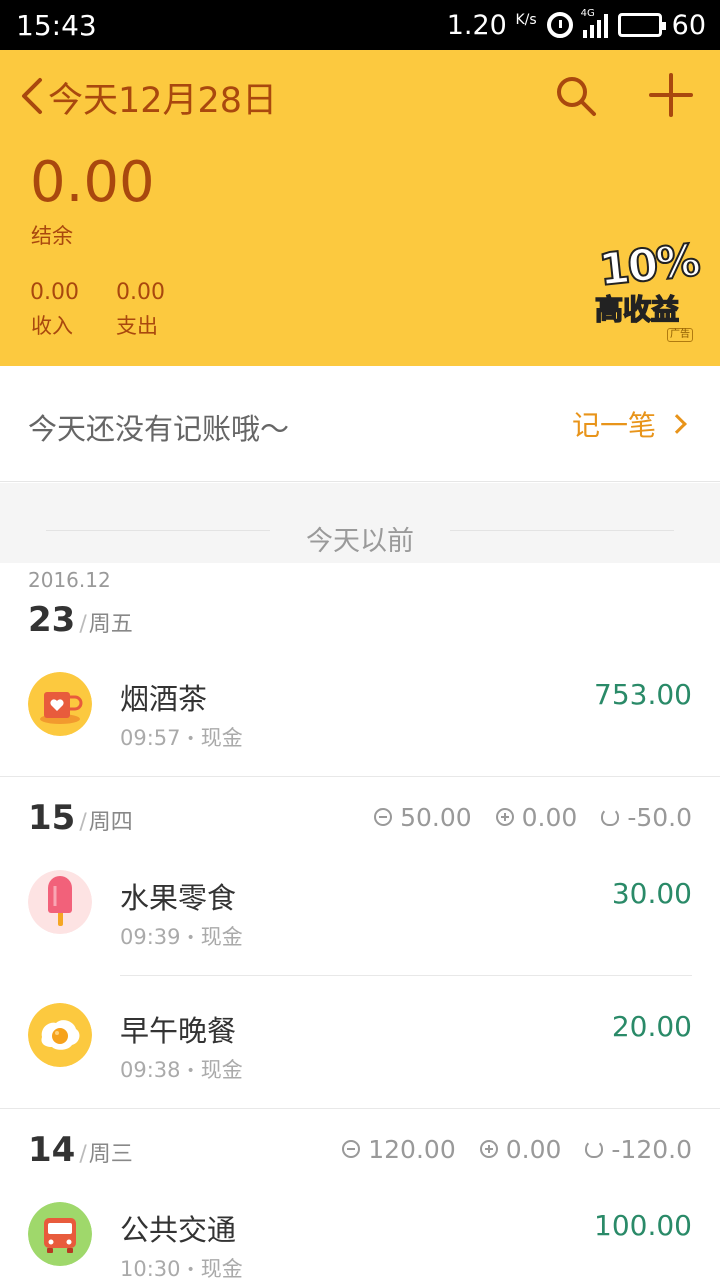  Describe the element at coordinates (680, 335) in the screenshot. I see `ad-tag: 广告` at that location.